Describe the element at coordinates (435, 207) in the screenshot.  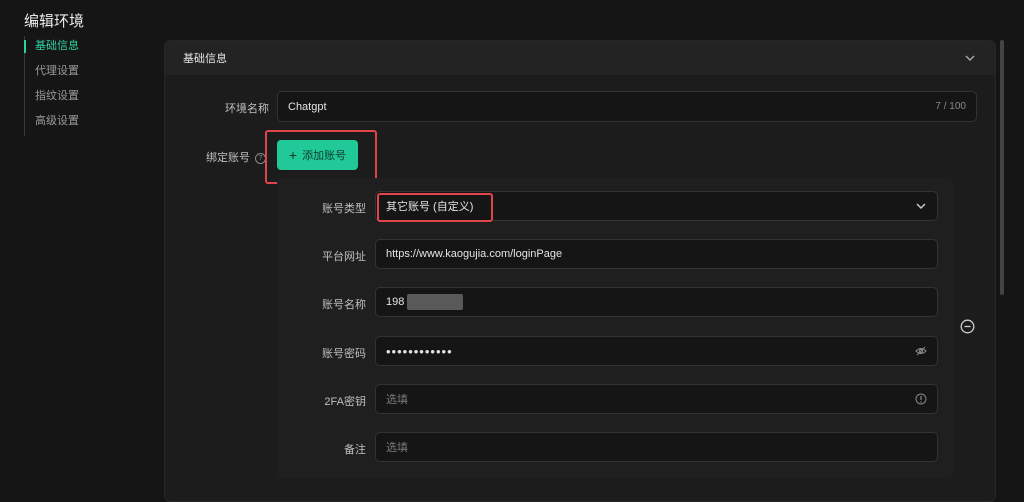
I see `highlight-box-type` at that location.